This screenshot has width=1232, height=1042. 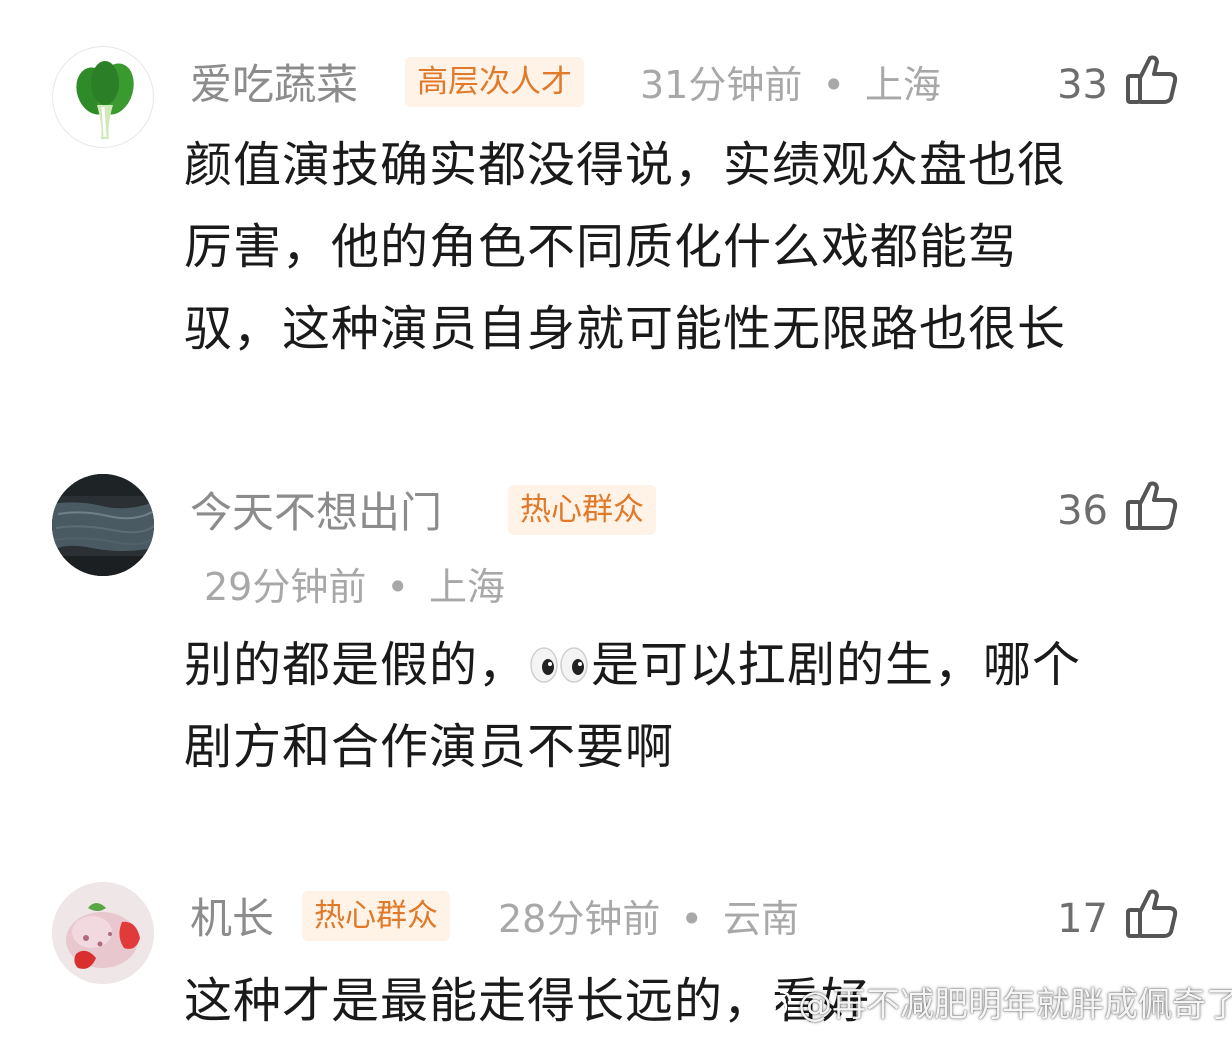 What do you see at coordinates (721, 85) in the screenshot?
I see `comment-time: 31分钟前` at bounding box center [721, 85].